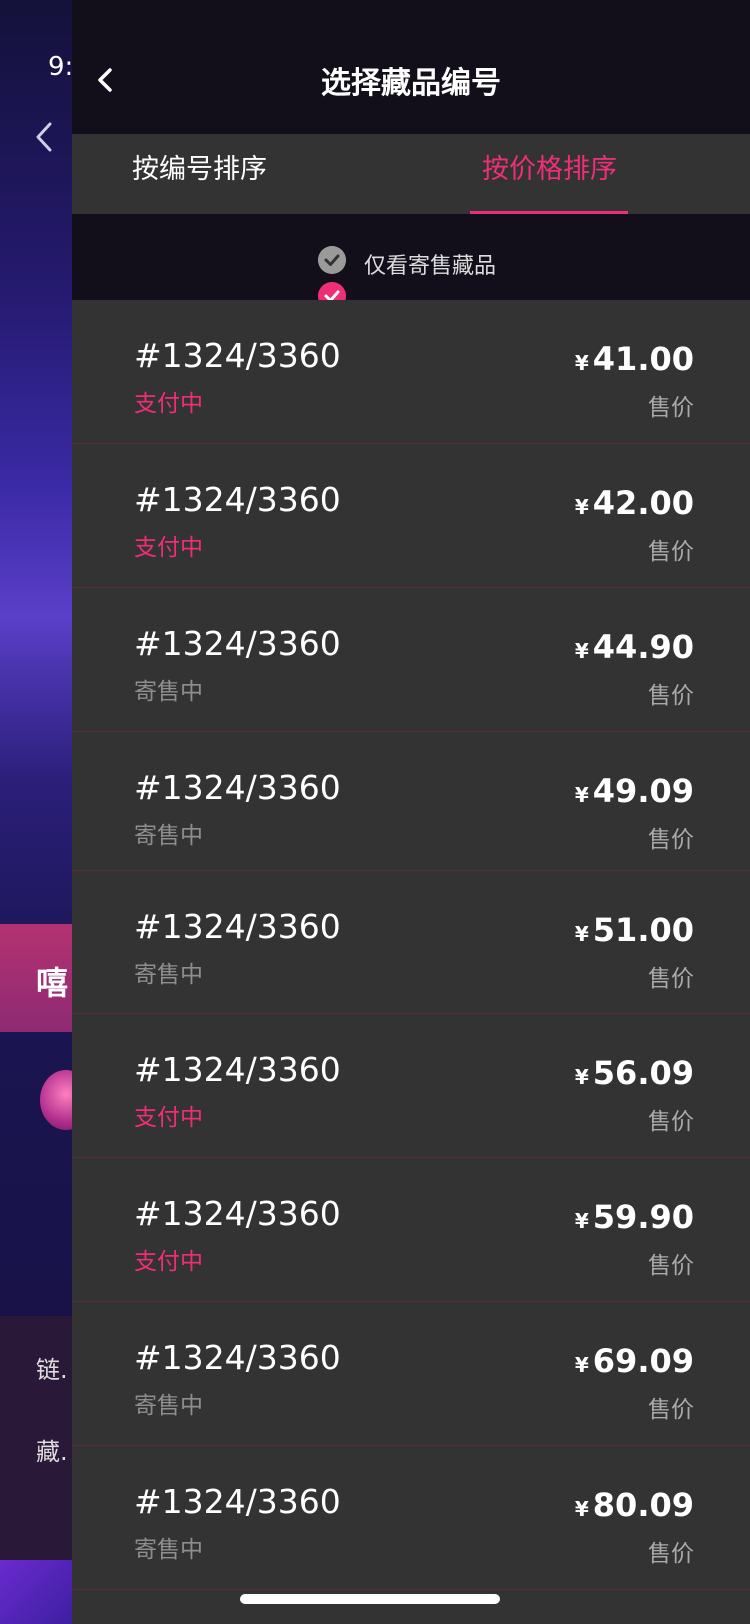 Image resolution: width=750 pixels, height=1624 pixels. Describe the element at coordinates (199, 174) in the screenshot. I see `tab-sort-by-number: 按编号排序` at that location.